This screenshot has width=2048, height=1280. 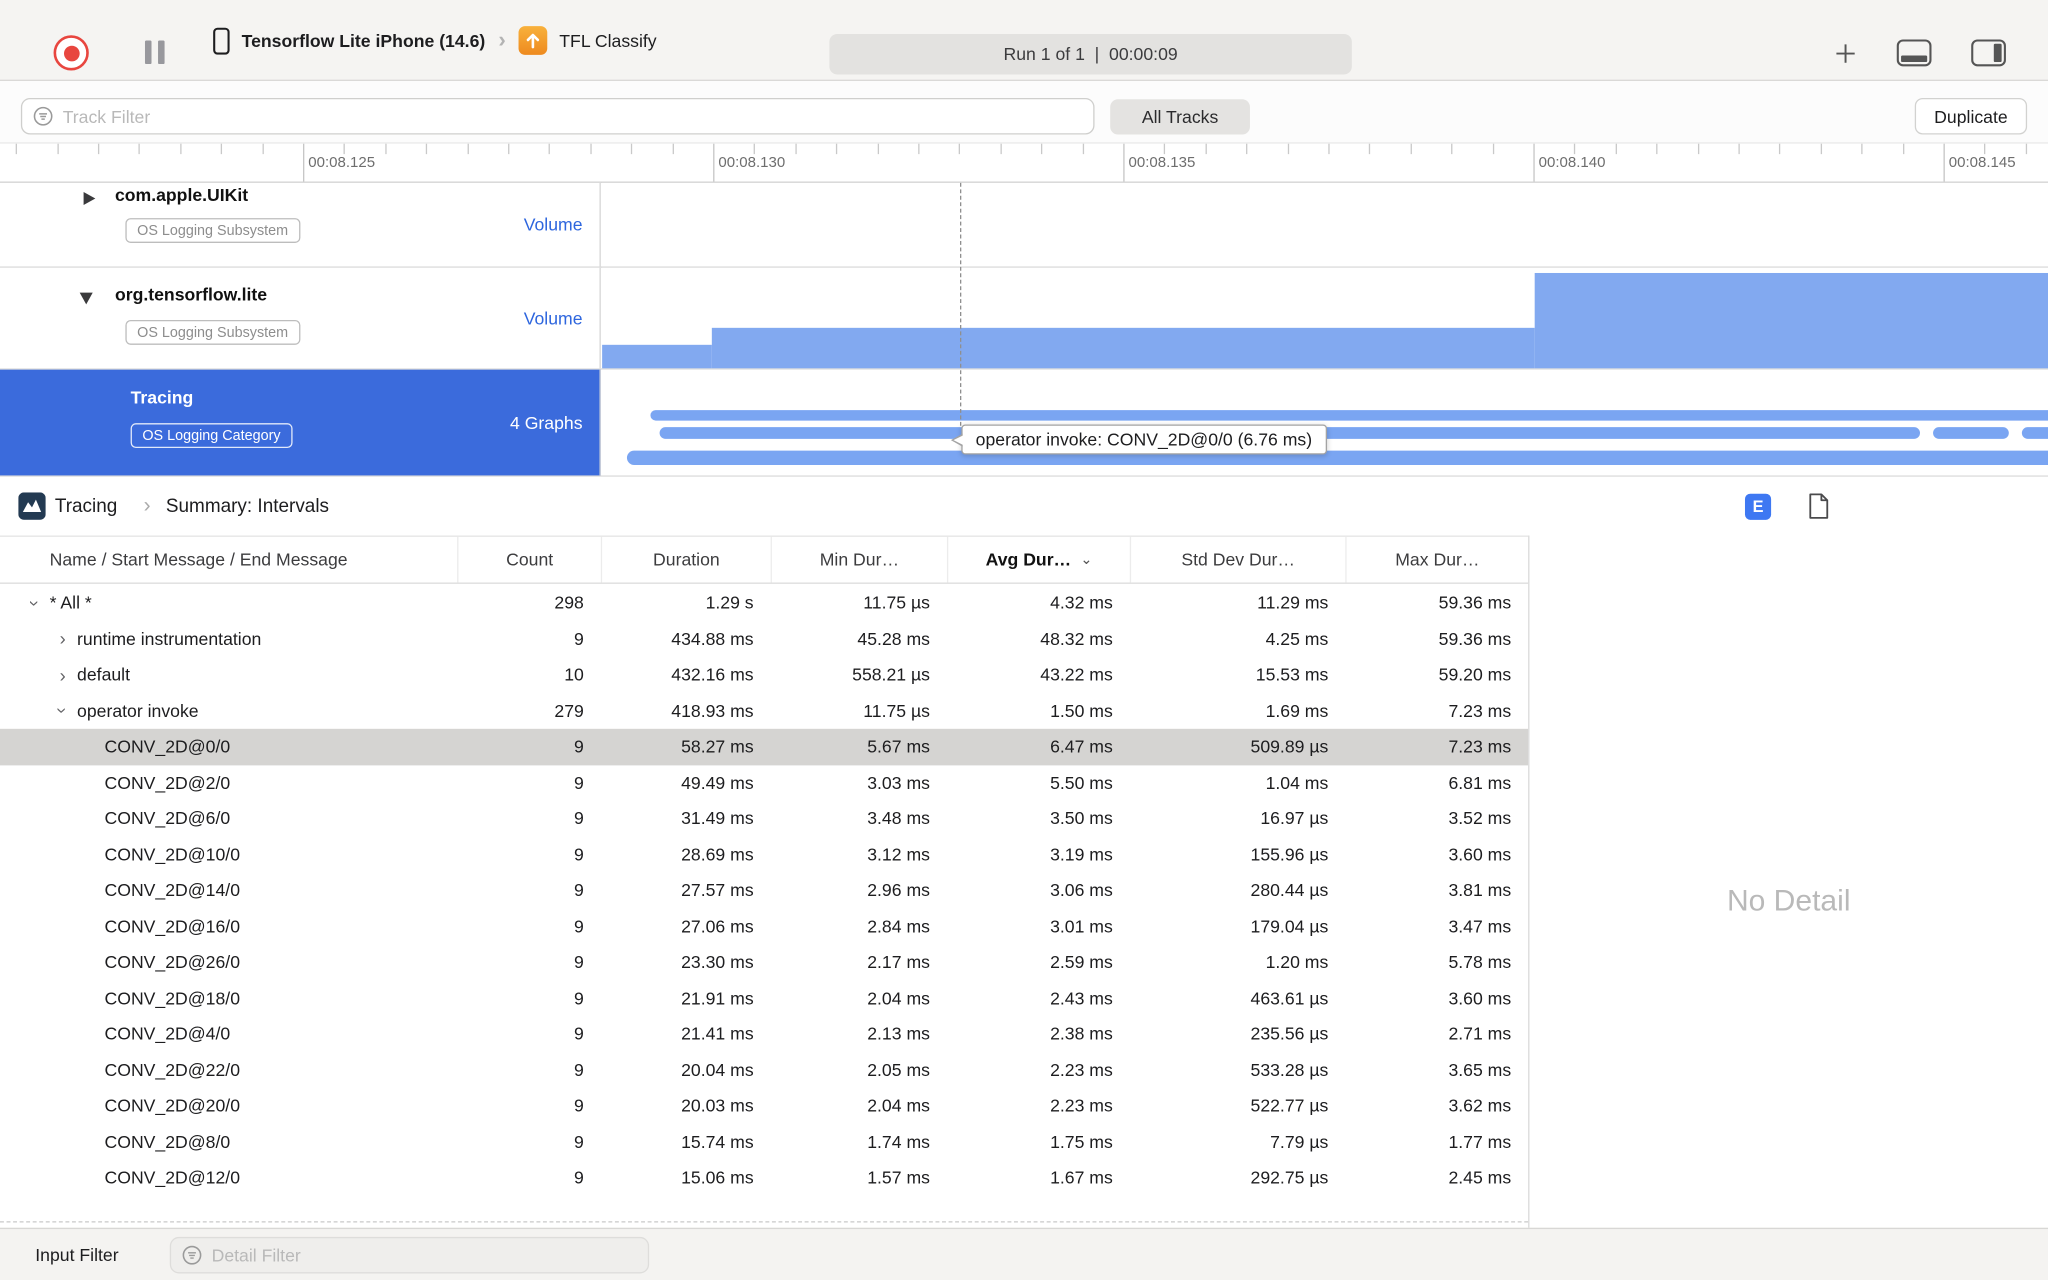 I want to click on row-value: 27.57 ms, so click(x=717, y=890).